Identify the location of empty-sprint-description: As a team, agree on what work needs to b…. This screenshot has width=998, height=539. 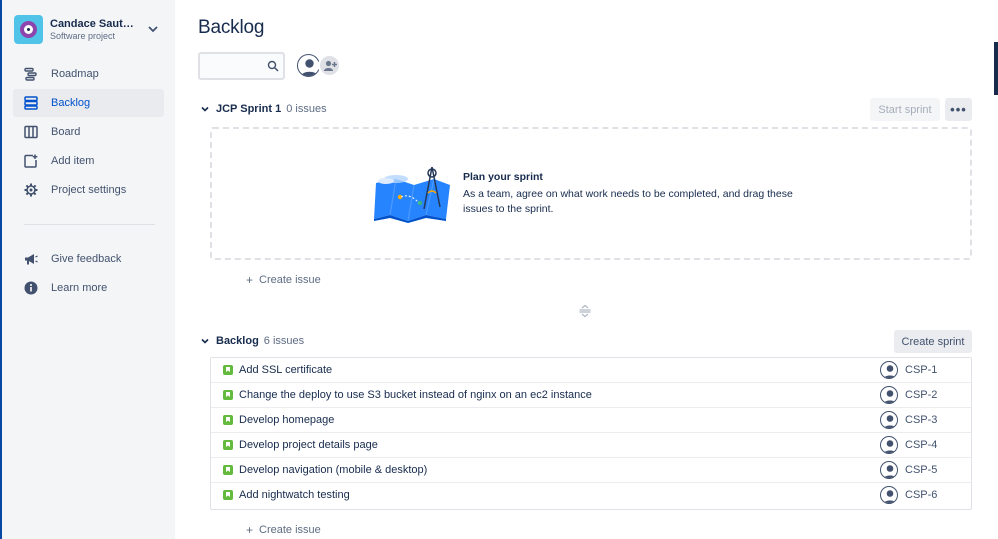
(628, 201).